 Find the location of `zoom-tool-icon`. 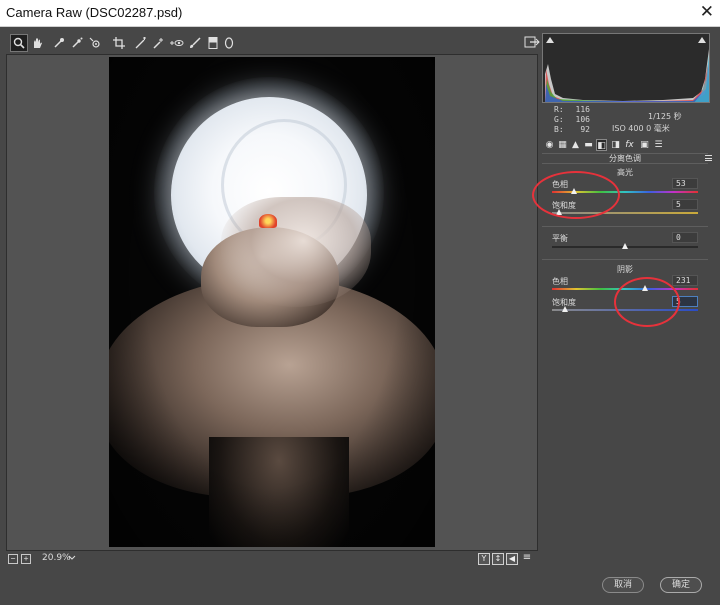

zoom-tool-icon is located at coordinates (19, 43).